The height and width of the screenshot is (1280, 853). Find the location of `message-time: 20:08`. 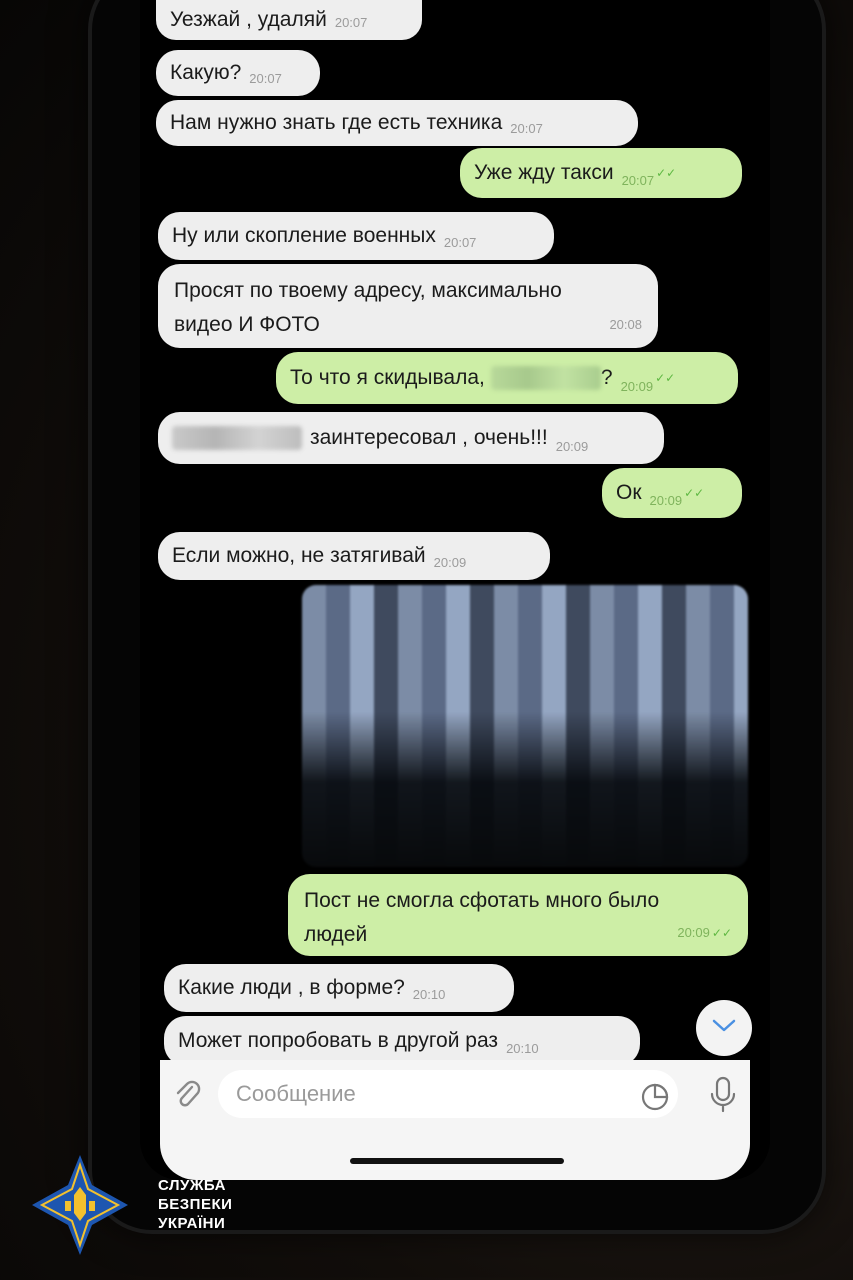

message-time: 20:08 is located at coordinates (625, 324).